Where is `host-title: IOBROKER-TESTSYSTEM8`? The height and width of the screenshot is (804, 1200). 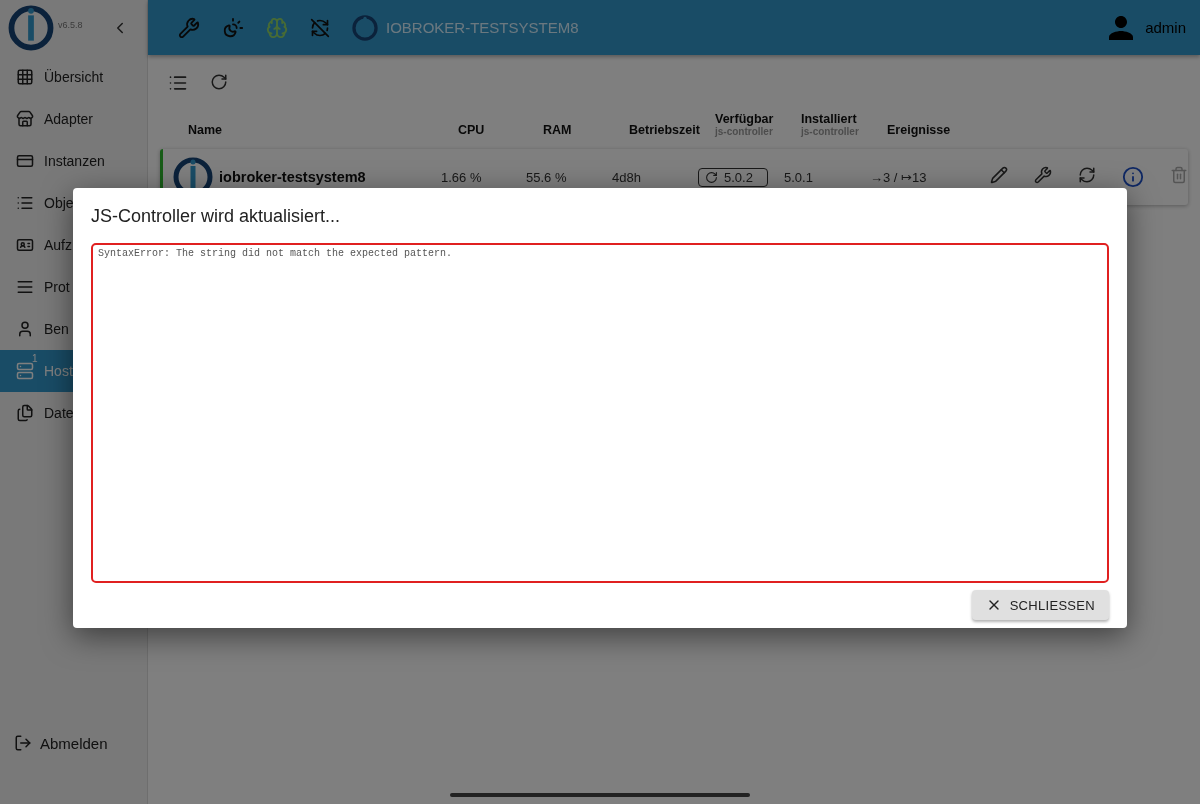 host-title: IOBROKER-TESTSYSTEM8 is located at coordinates (482, 27).